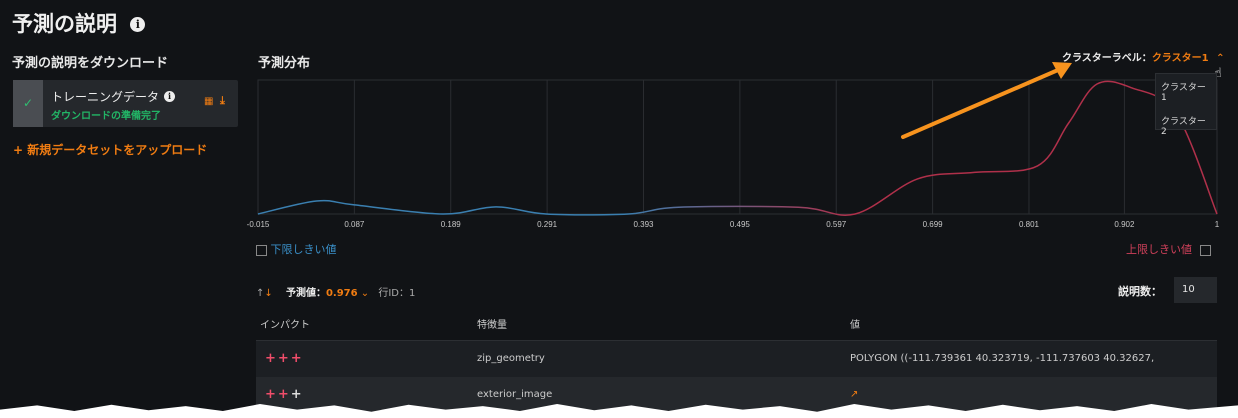 The image size is (1238, 418). I want to click on x-tick-label: 0.189, so click(451, 224).